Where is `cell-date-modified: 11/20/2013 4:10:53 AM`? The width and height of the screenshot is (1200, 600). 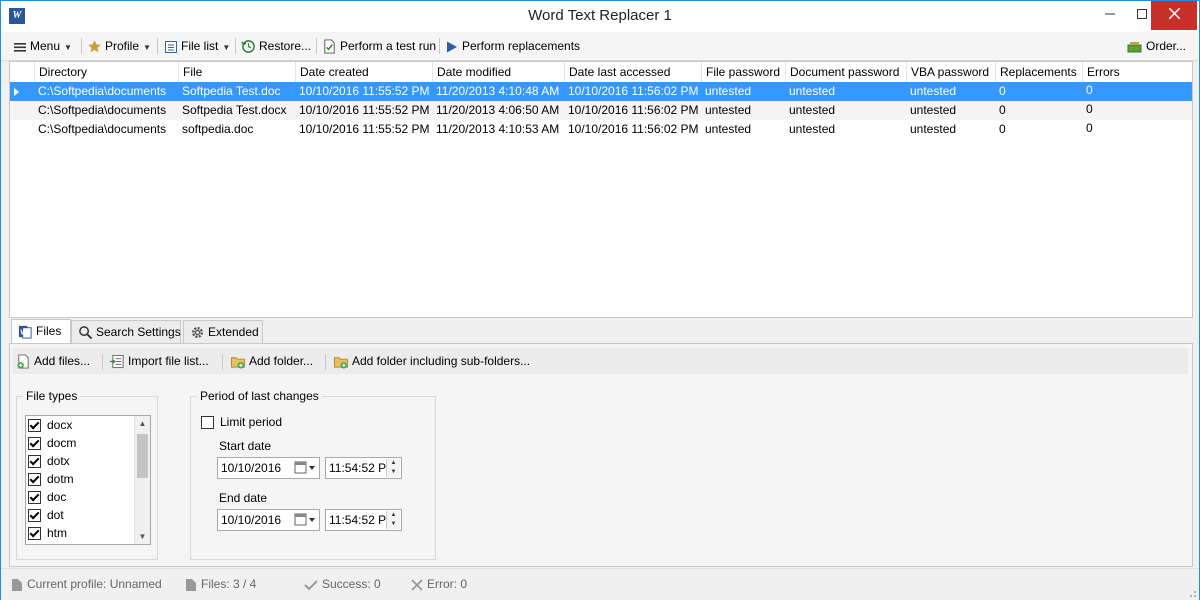
cell-date-modified: 11/20/2013 4:10:53 AM is located at coordinates (498, 129).